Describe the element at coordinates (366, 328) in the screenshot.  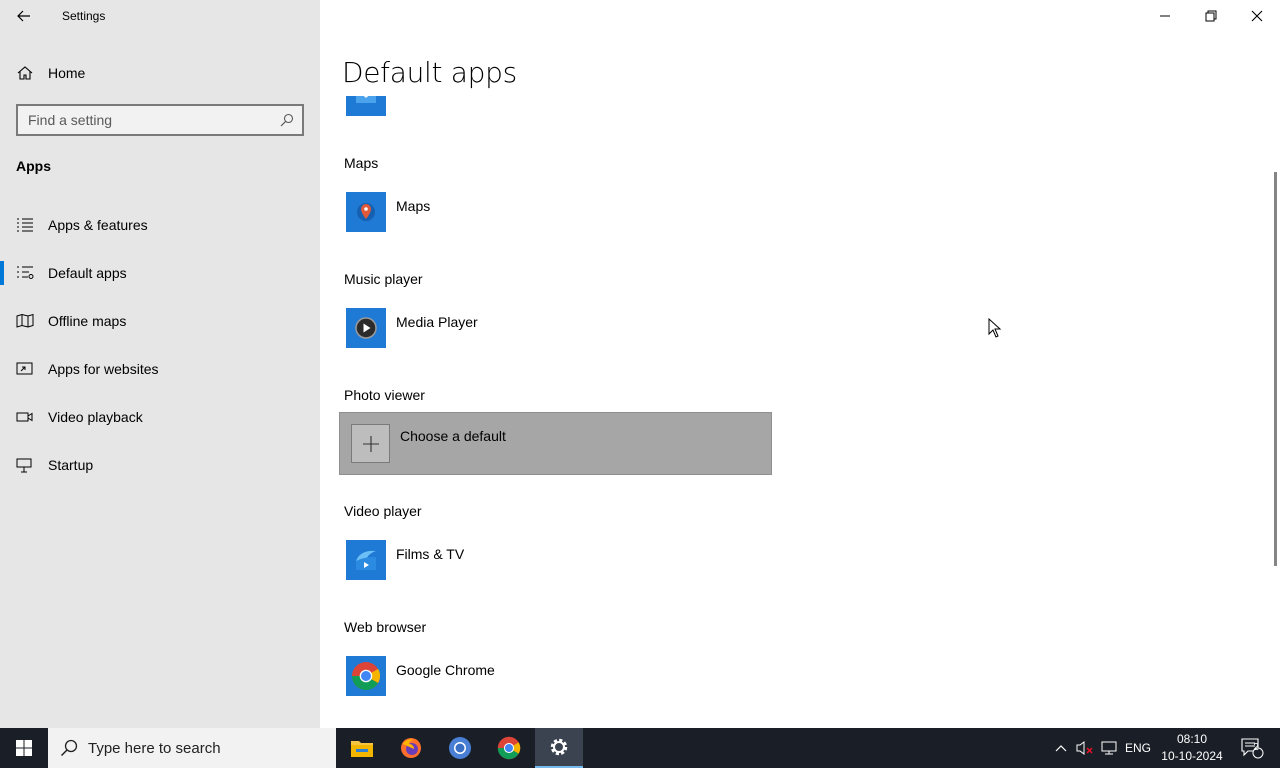
I see `media-player-icon` at that location.